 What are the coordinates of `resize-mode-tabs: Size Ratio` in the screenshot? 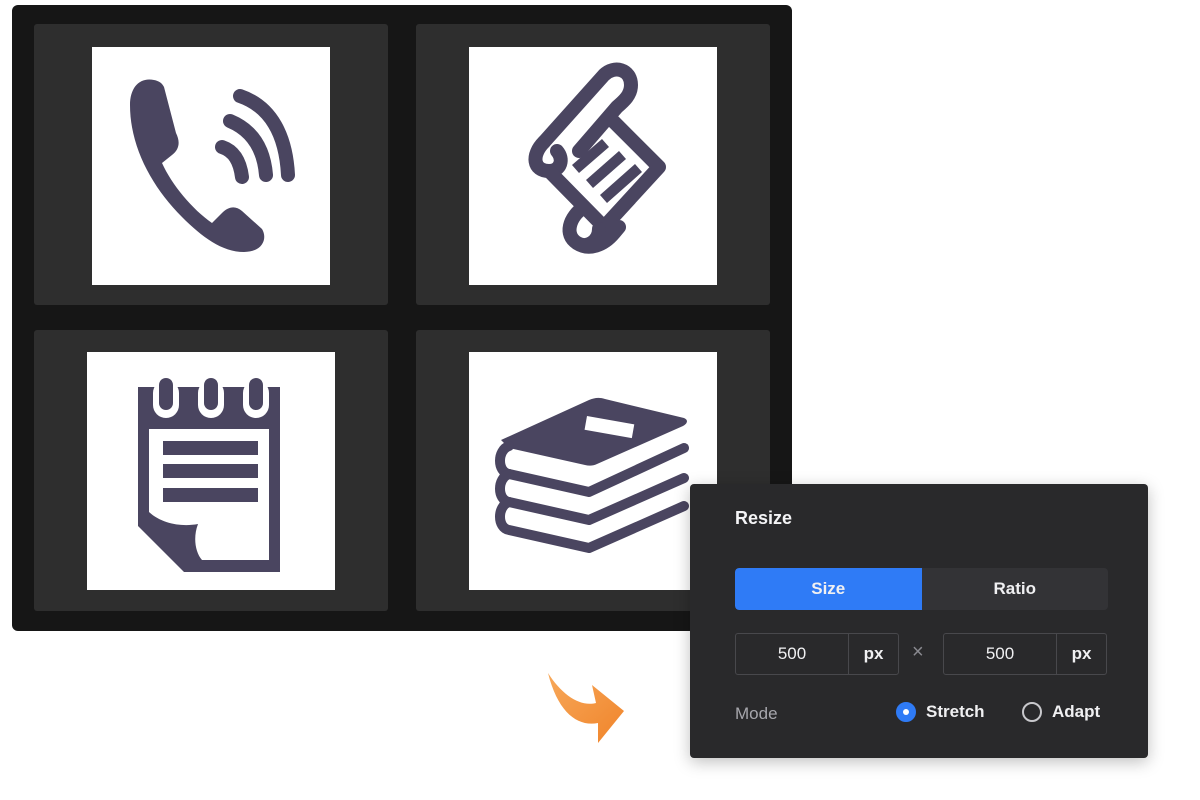 It's located at (921, 589).